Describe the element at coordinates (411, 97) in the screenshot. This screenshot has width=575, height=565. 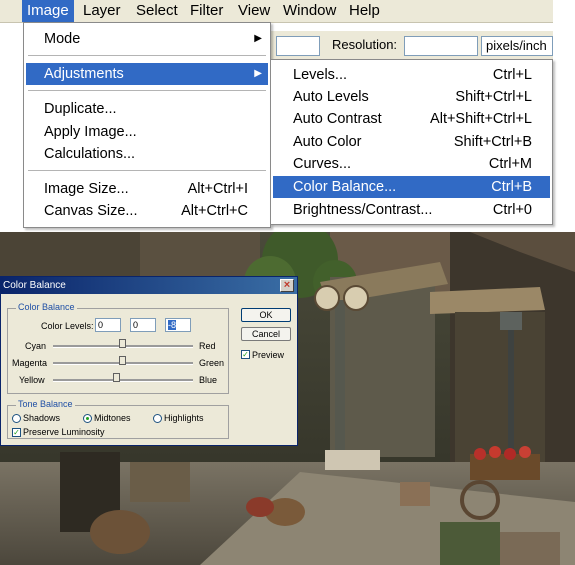
I see `menu-item-auto-levels: Auto Levels Shift+Ctrl+L` at that location.